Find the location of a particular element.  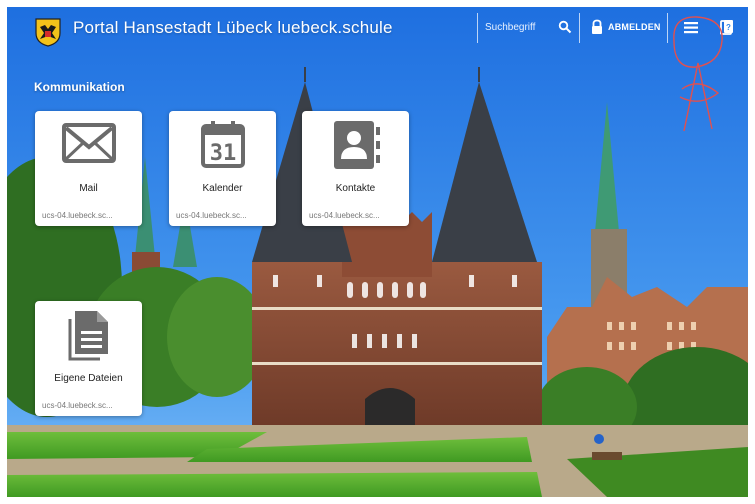

search-icon is located at coordinates (565, 27).